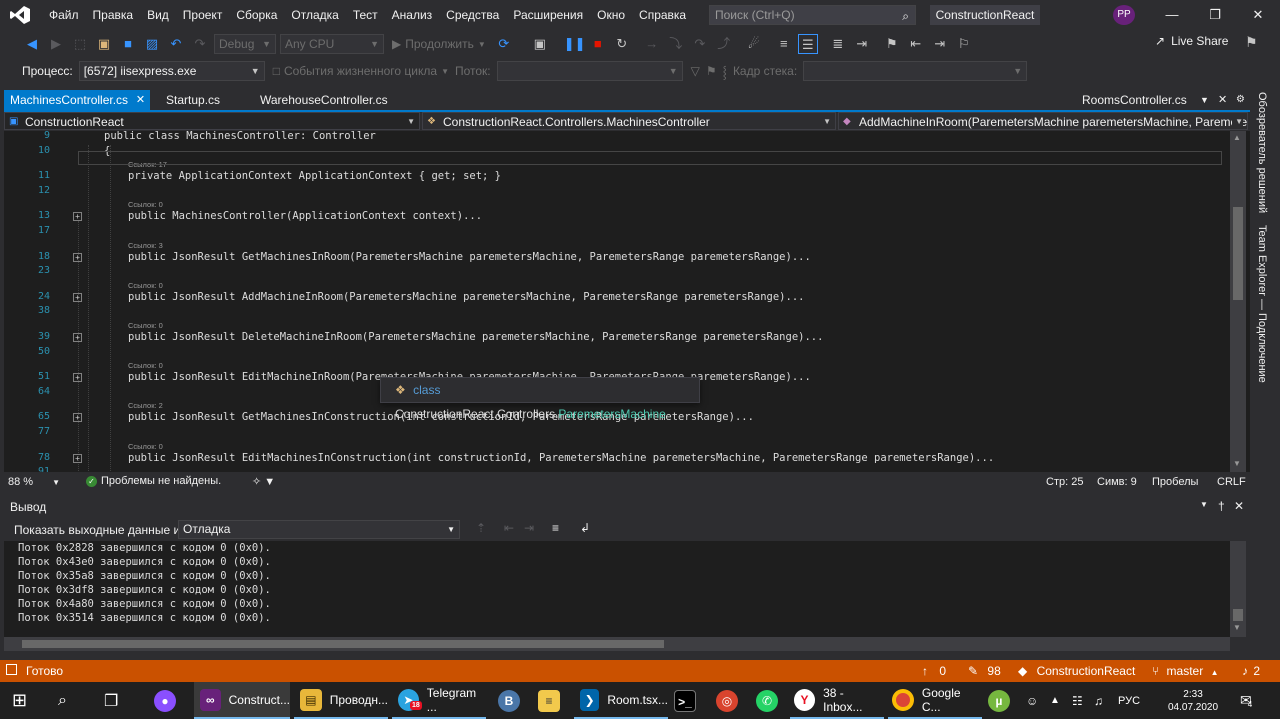  Describe the element at coordinates (915, 71) in the screenshot. I see `stack-frame-select: ▼` at that location.